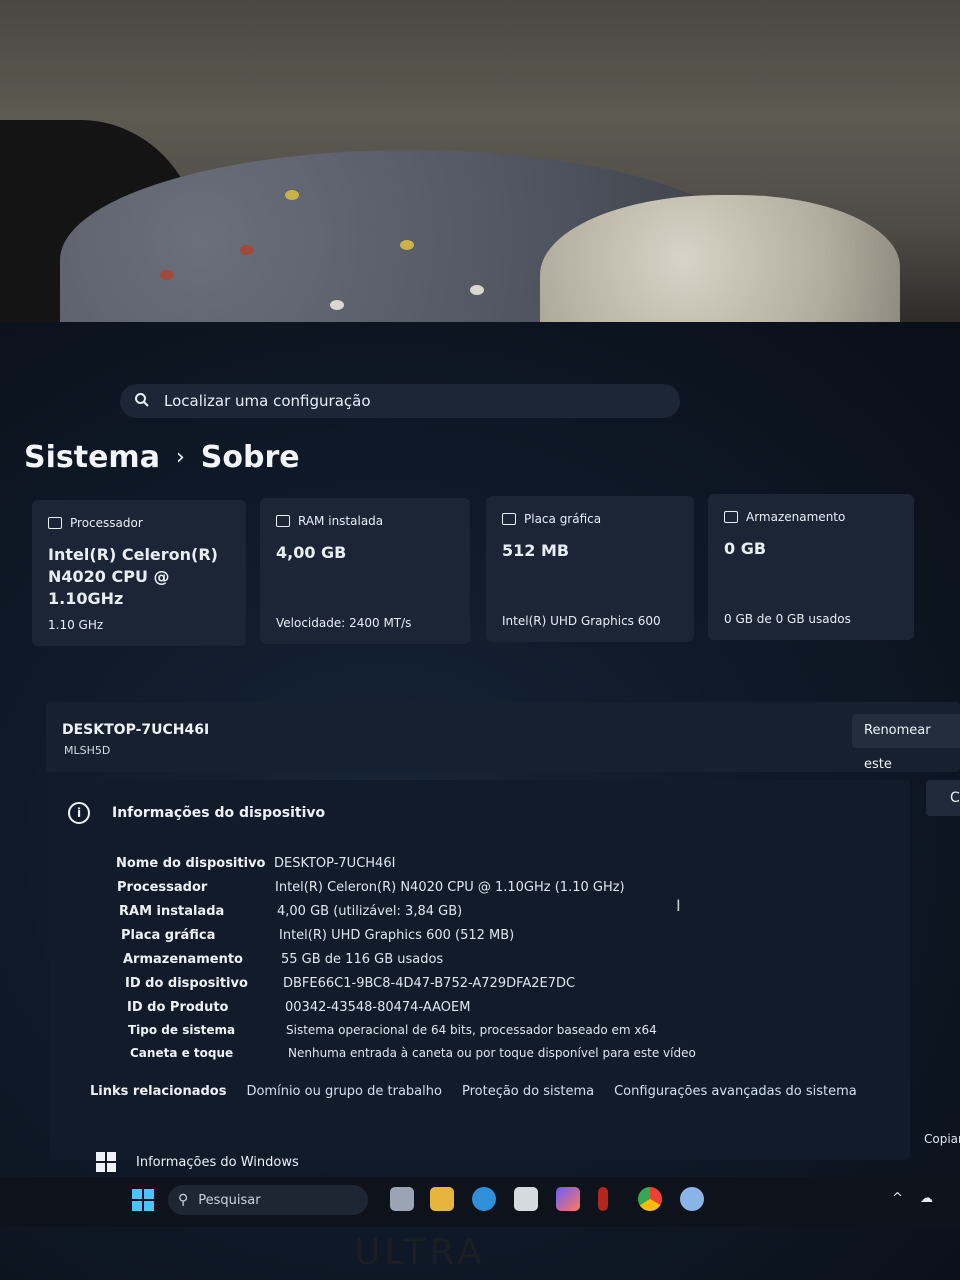  I want to click on spec-value: Intel(R) UHD Graphics 600 (512 MB), so click(397, 935).